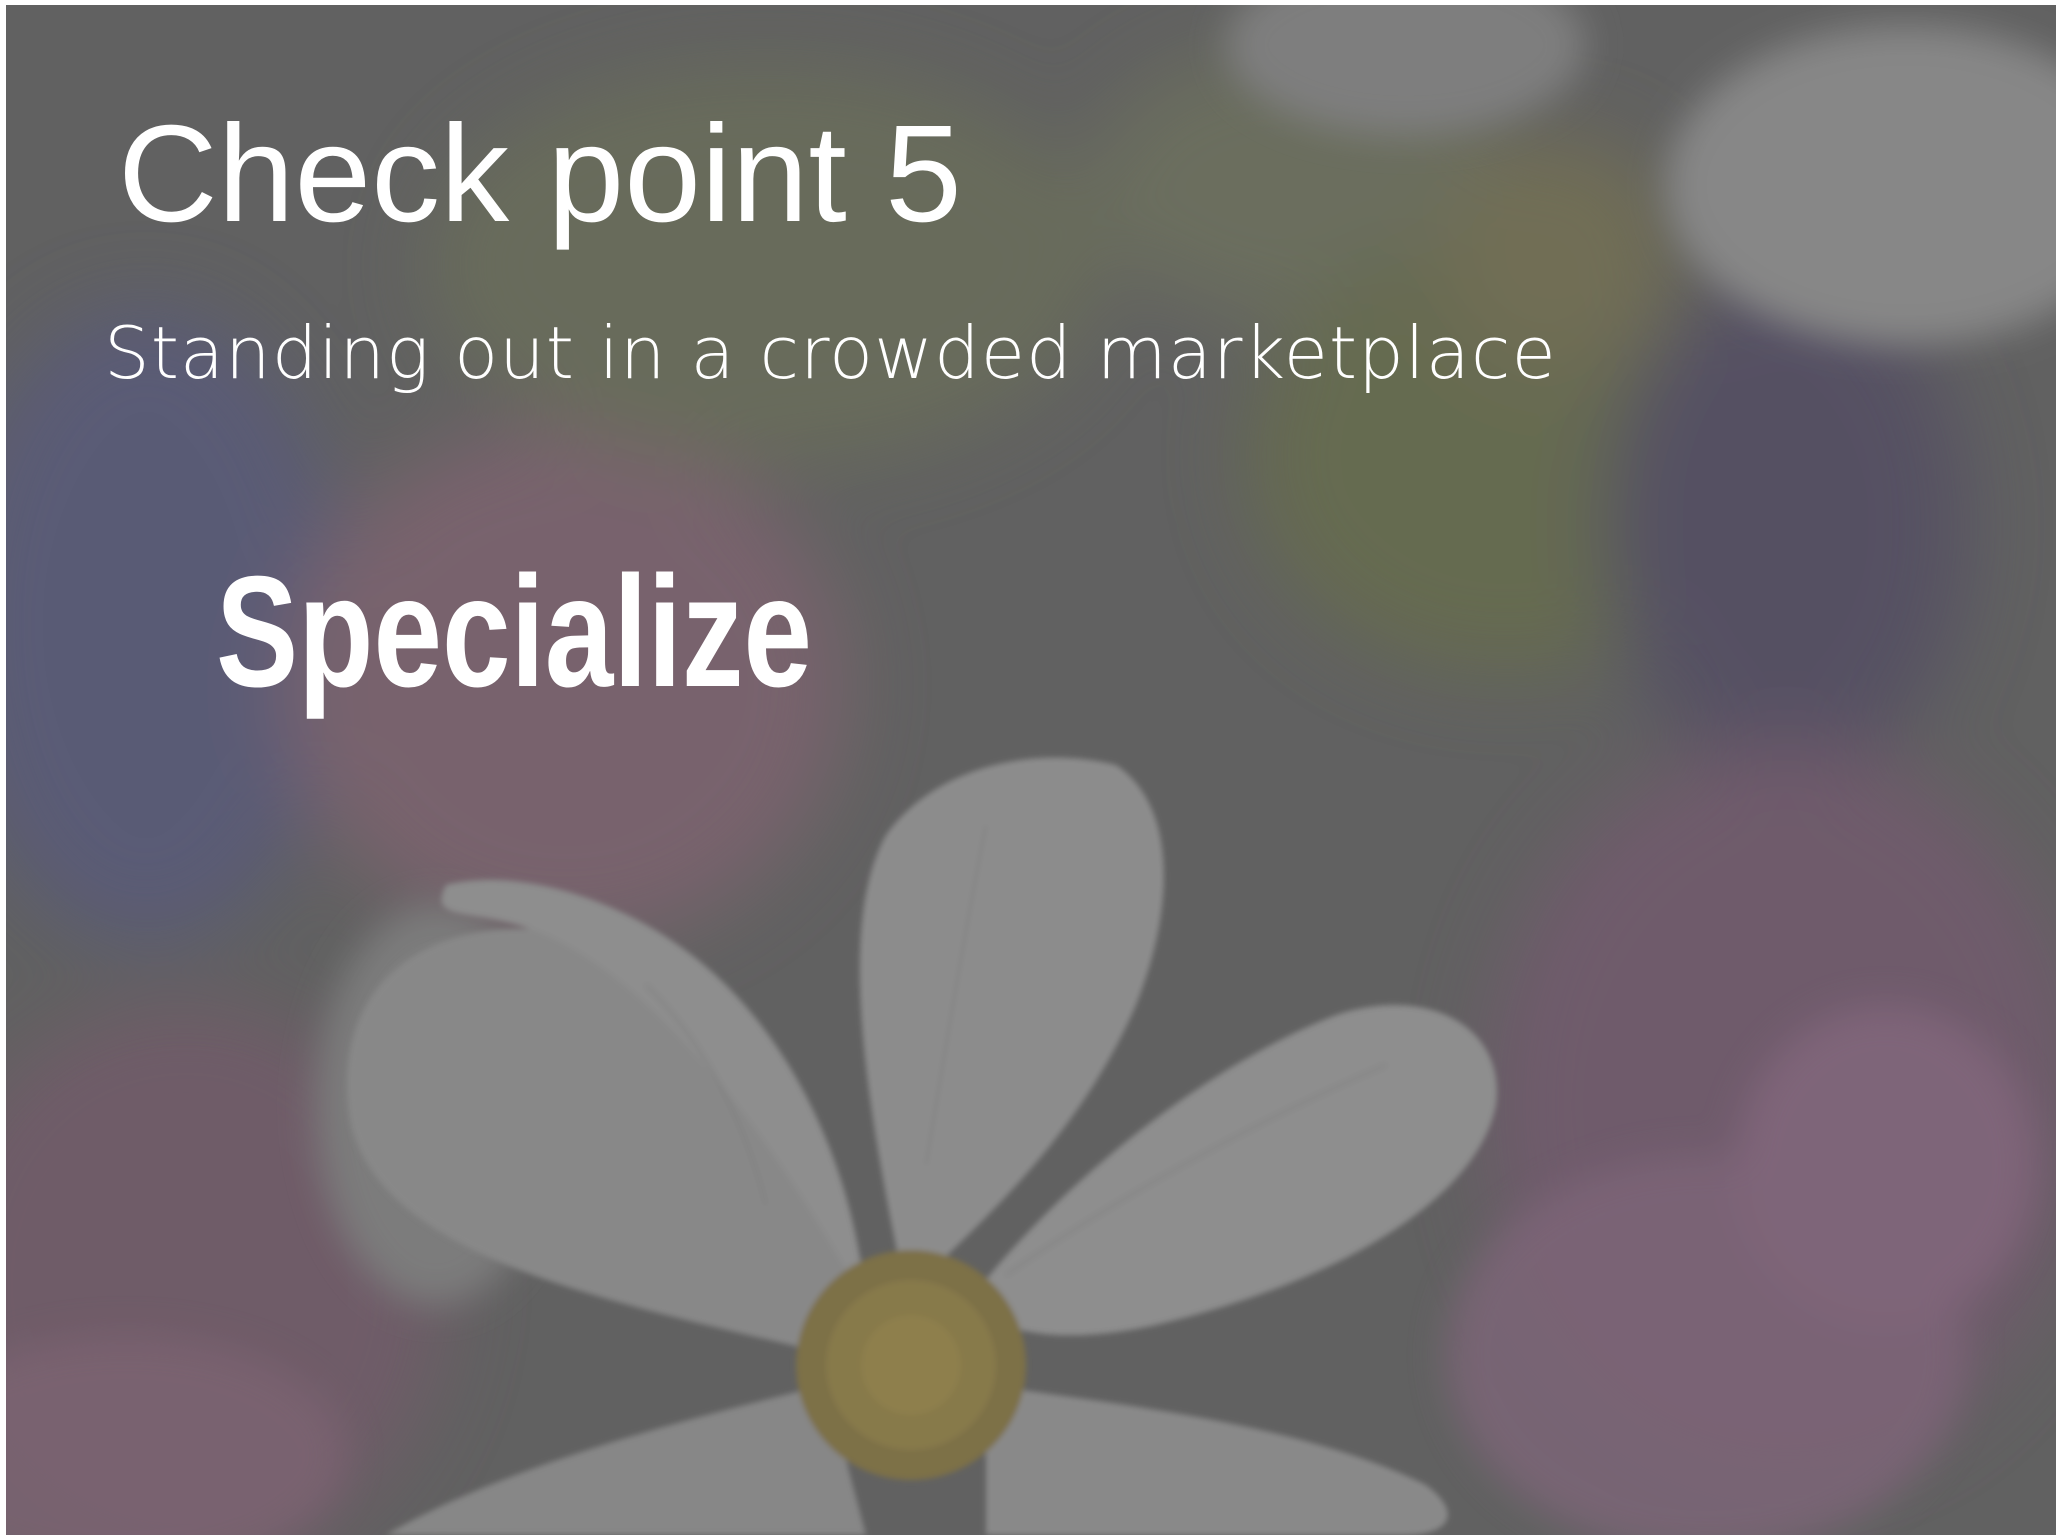  Describe the element at coordinates (540, 174) in the screenshot. I see `slide-title: Check point 5` at that location.